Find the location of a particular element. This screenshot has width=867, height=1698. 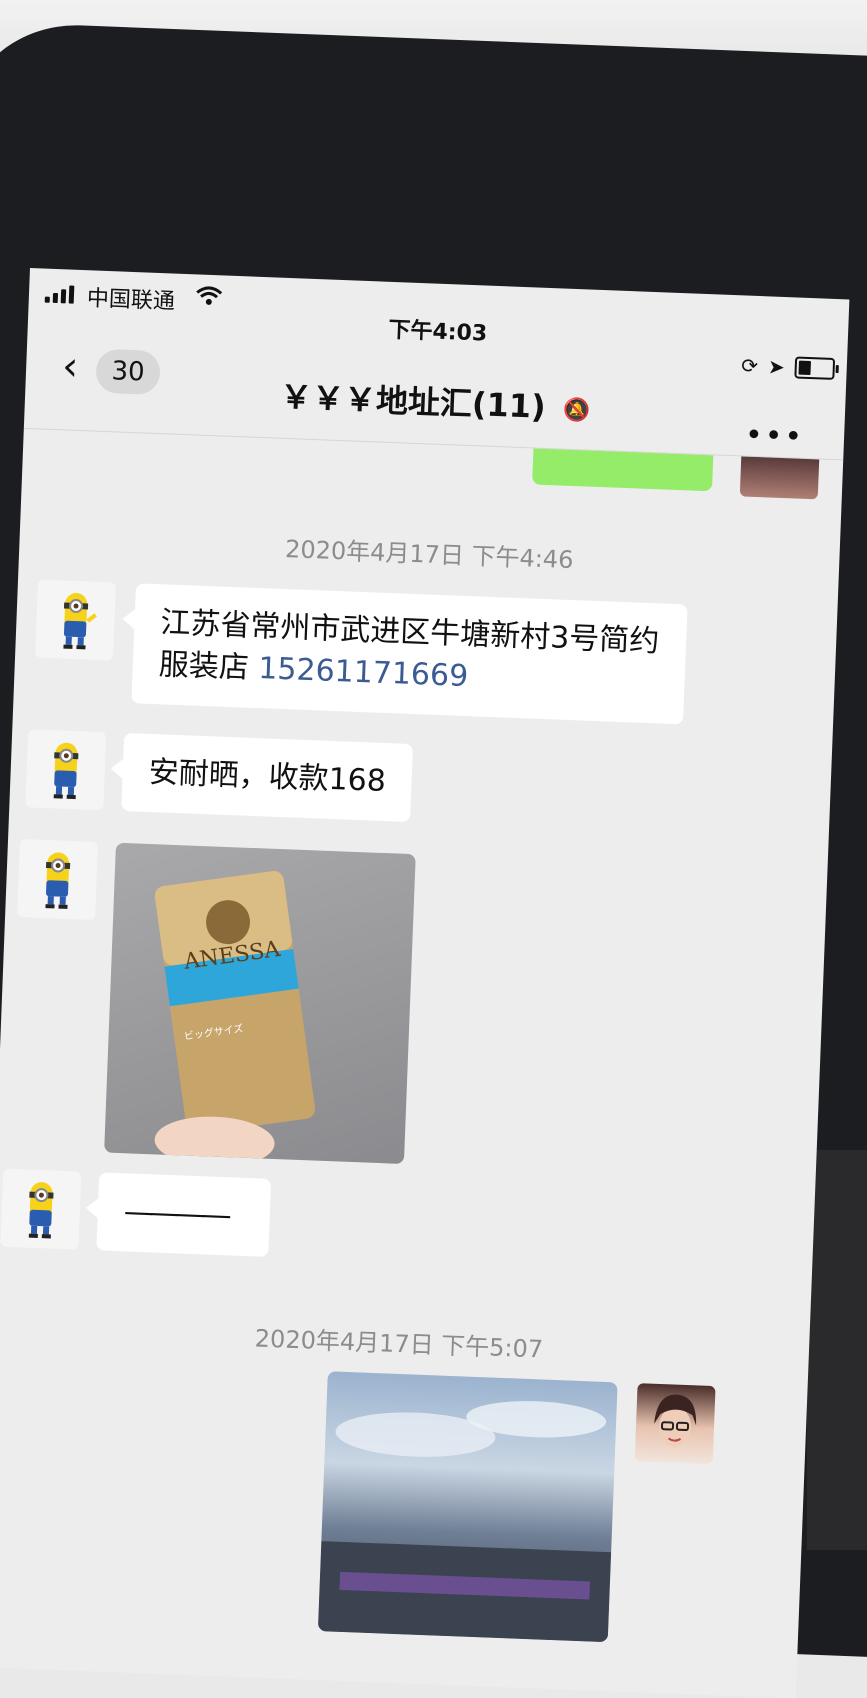

message-bubble: ———— is located at coordinates (184, 1214).